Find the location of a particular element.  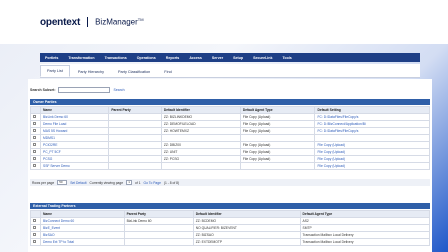

nav-item-server: Server is located at coordinates (217, 58).